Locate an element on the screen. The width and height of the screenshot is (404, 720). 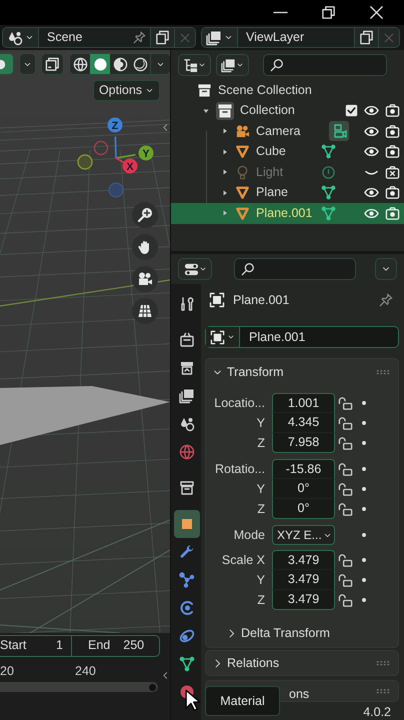
frame-number: 20 is located at coordinates (7, 671).